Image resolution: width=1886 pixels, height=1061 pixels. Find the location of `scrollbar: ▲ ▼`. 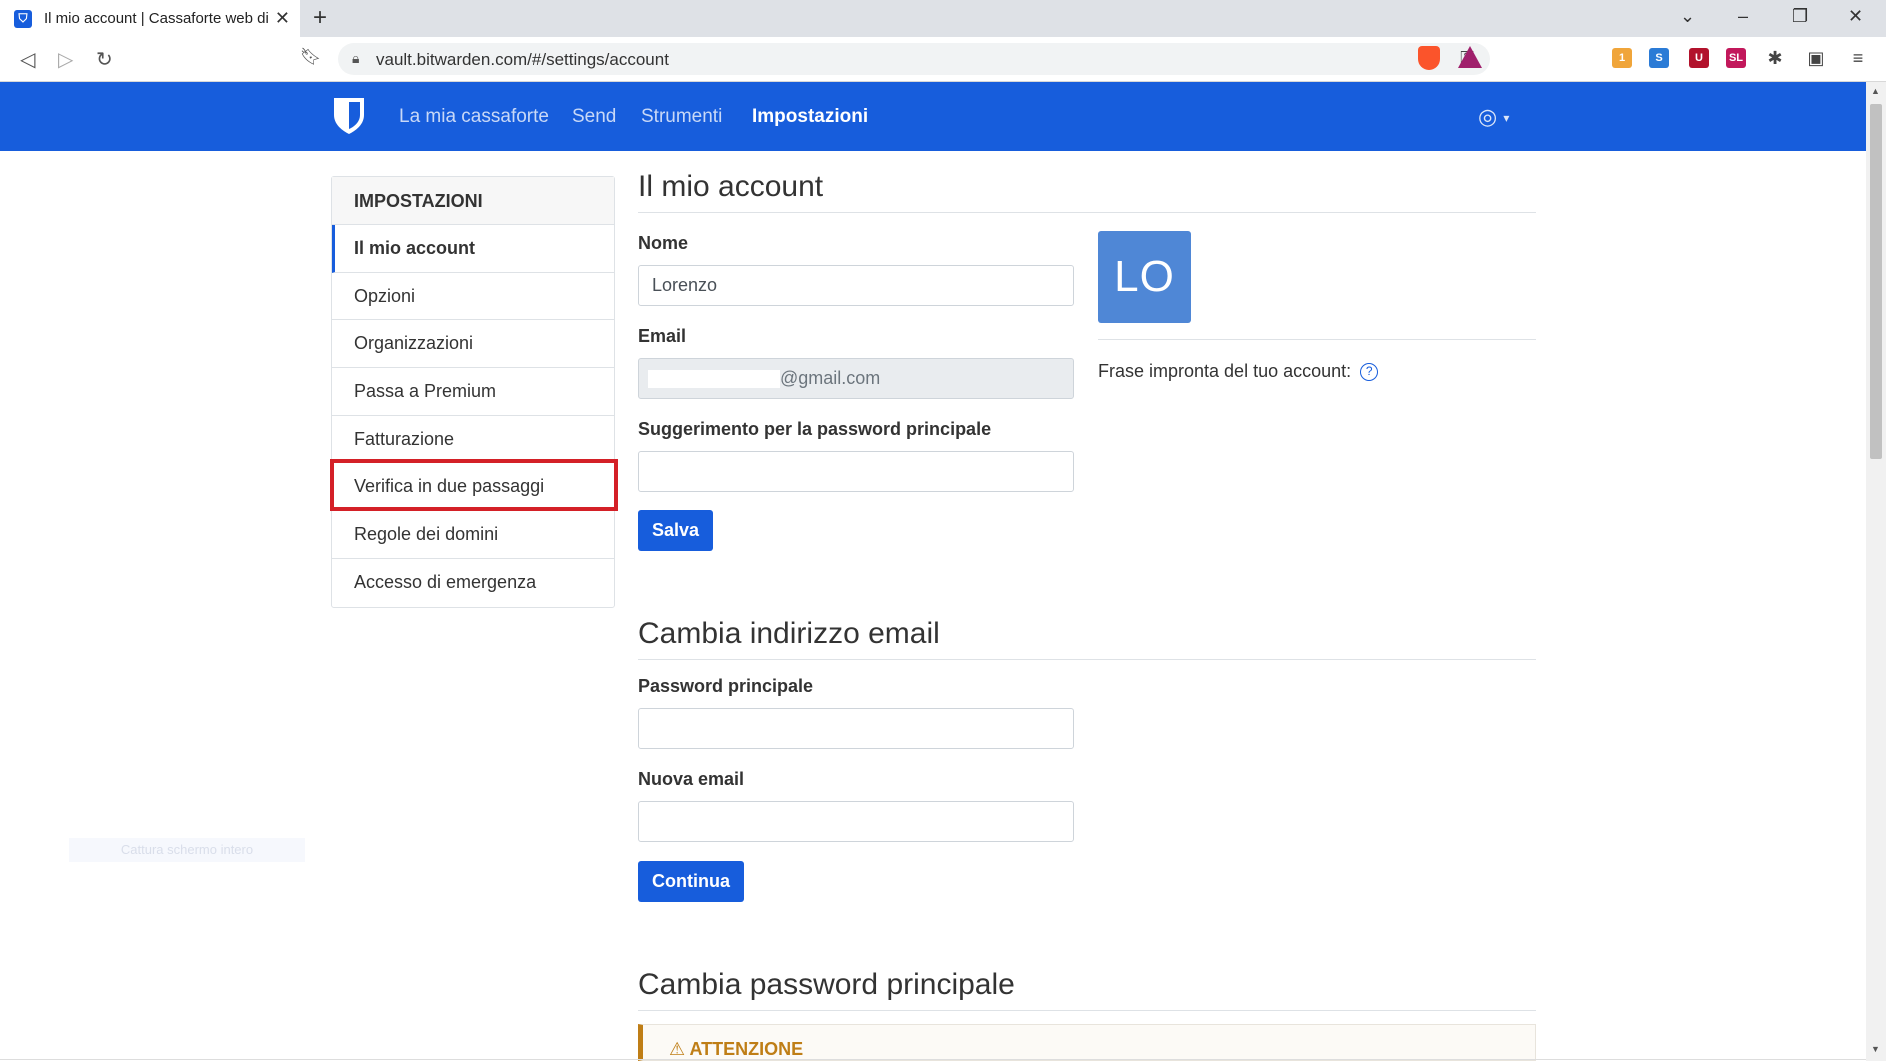

scrollbar: ▲ ▼ is located at coordinates (1876, 571).